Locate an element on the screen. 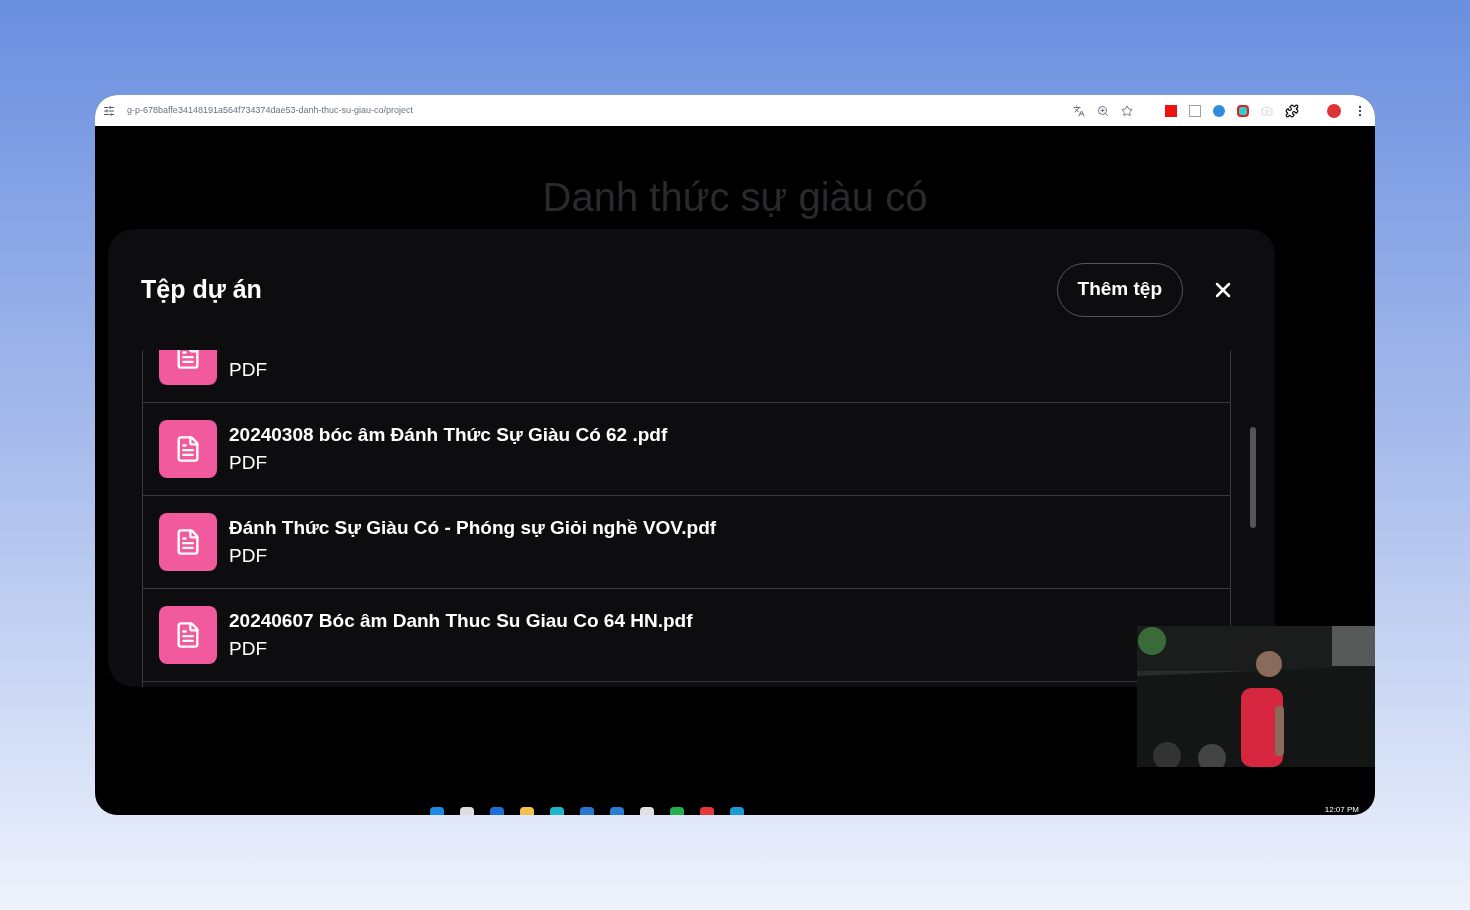  file-name: 20240308 bóc âm Đánh Thức Sự Giàu Có 62 .pdf is located at coordinates (448, 434).